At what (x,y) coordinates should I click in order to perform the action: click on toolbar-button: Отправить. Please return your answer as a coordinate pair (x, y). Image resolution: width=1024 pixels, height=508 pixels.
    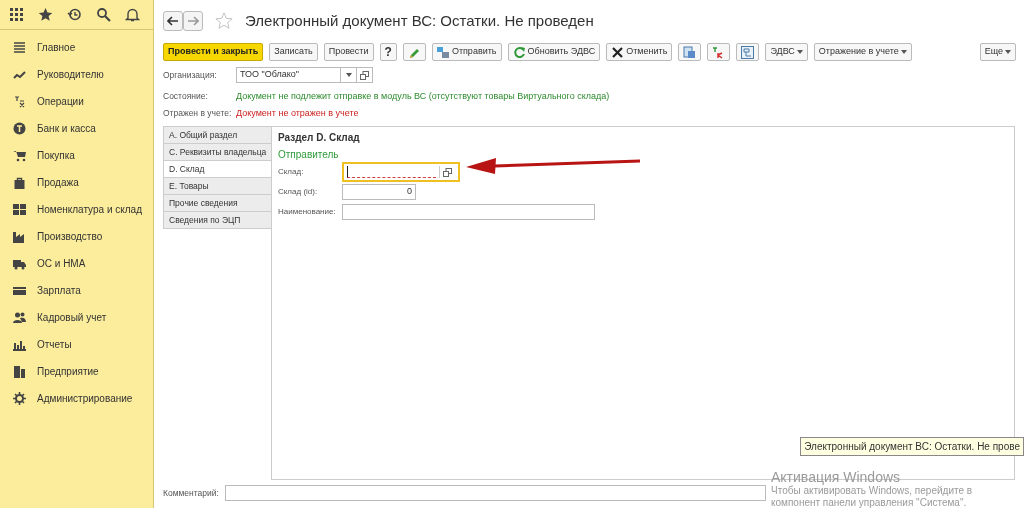
    Looking at the image, I should click on (466, 52).